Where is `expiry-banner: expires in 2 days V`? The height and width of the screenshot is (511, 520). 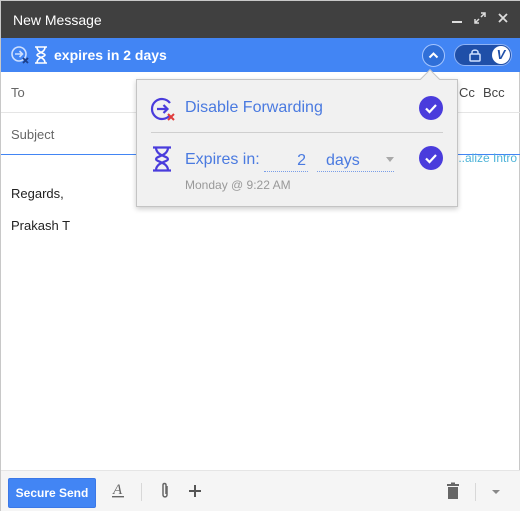
expiry-banner: expires in 2 days V is located at coordinates (260, 55).